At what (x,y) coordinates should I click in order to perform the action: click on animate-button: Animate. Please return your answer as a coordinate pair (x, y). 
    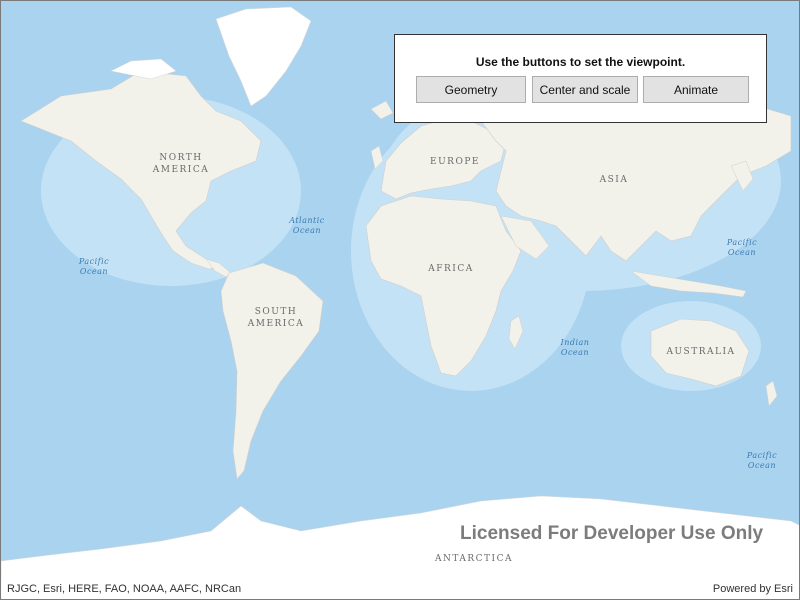
    Looking at the image, I should click on (696, 89).